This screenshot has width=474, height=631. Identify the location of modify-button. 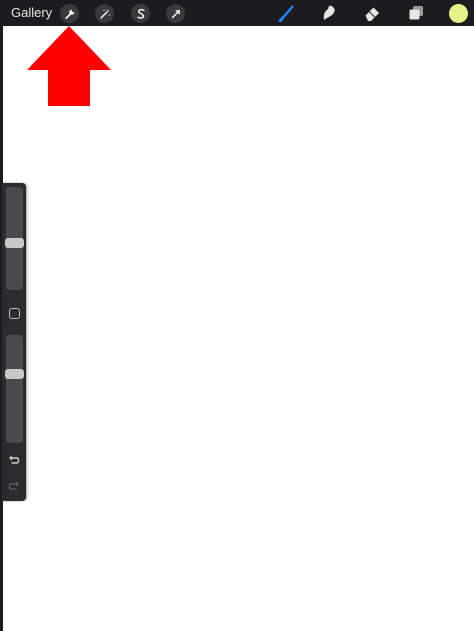
(14, 313).